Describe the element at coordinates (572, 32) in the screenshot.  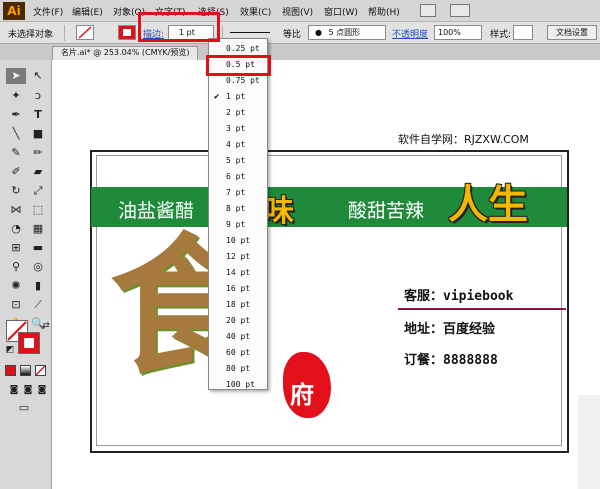
I see `document-setup-button: 文档设置` at that location.